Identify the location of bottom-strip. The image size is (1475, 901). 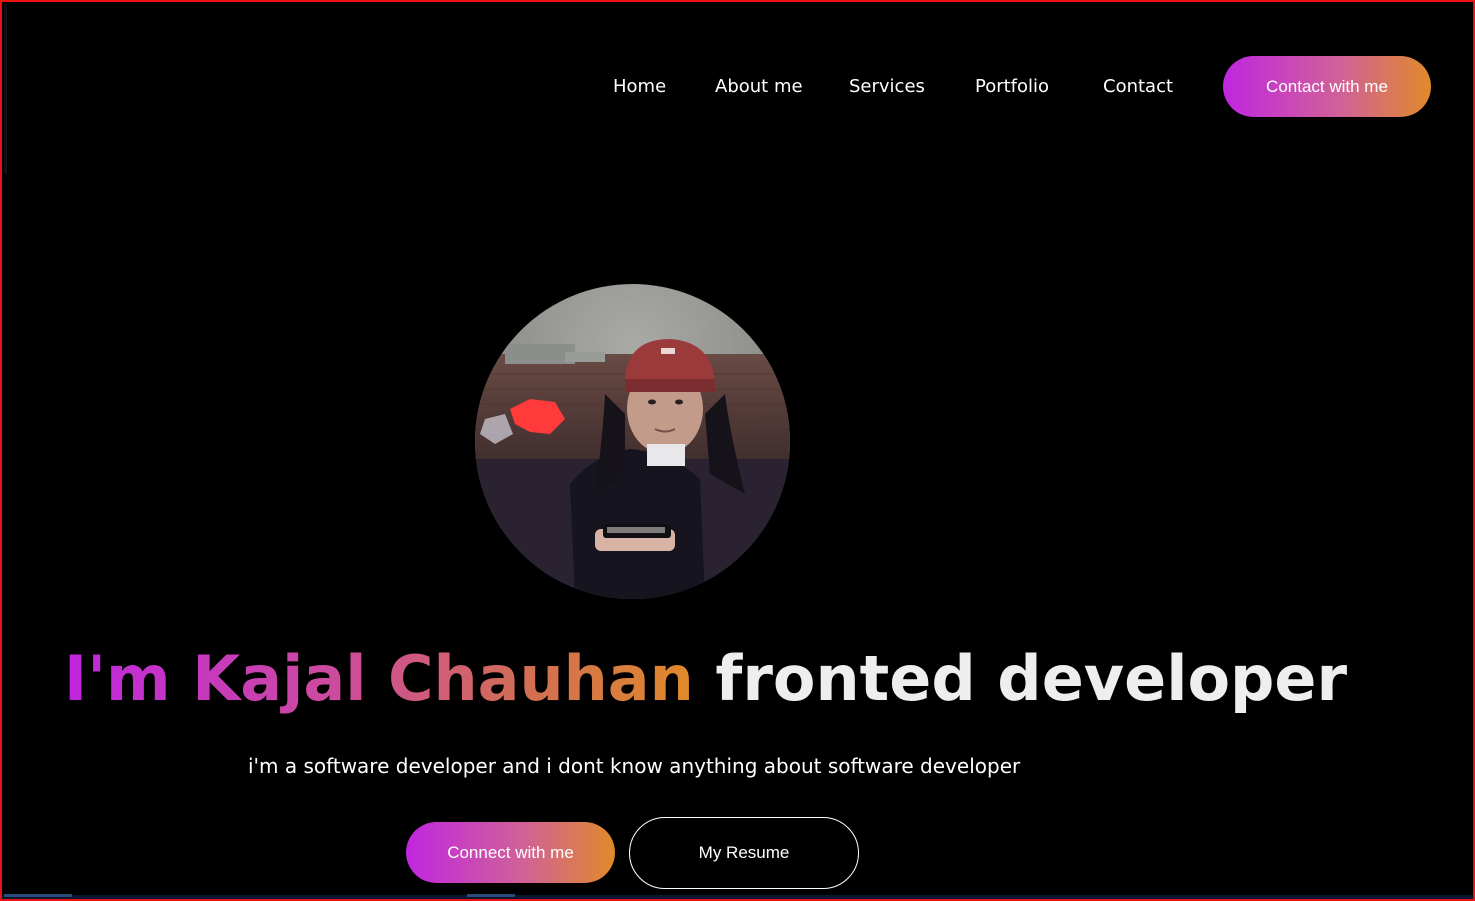
(737, 897).